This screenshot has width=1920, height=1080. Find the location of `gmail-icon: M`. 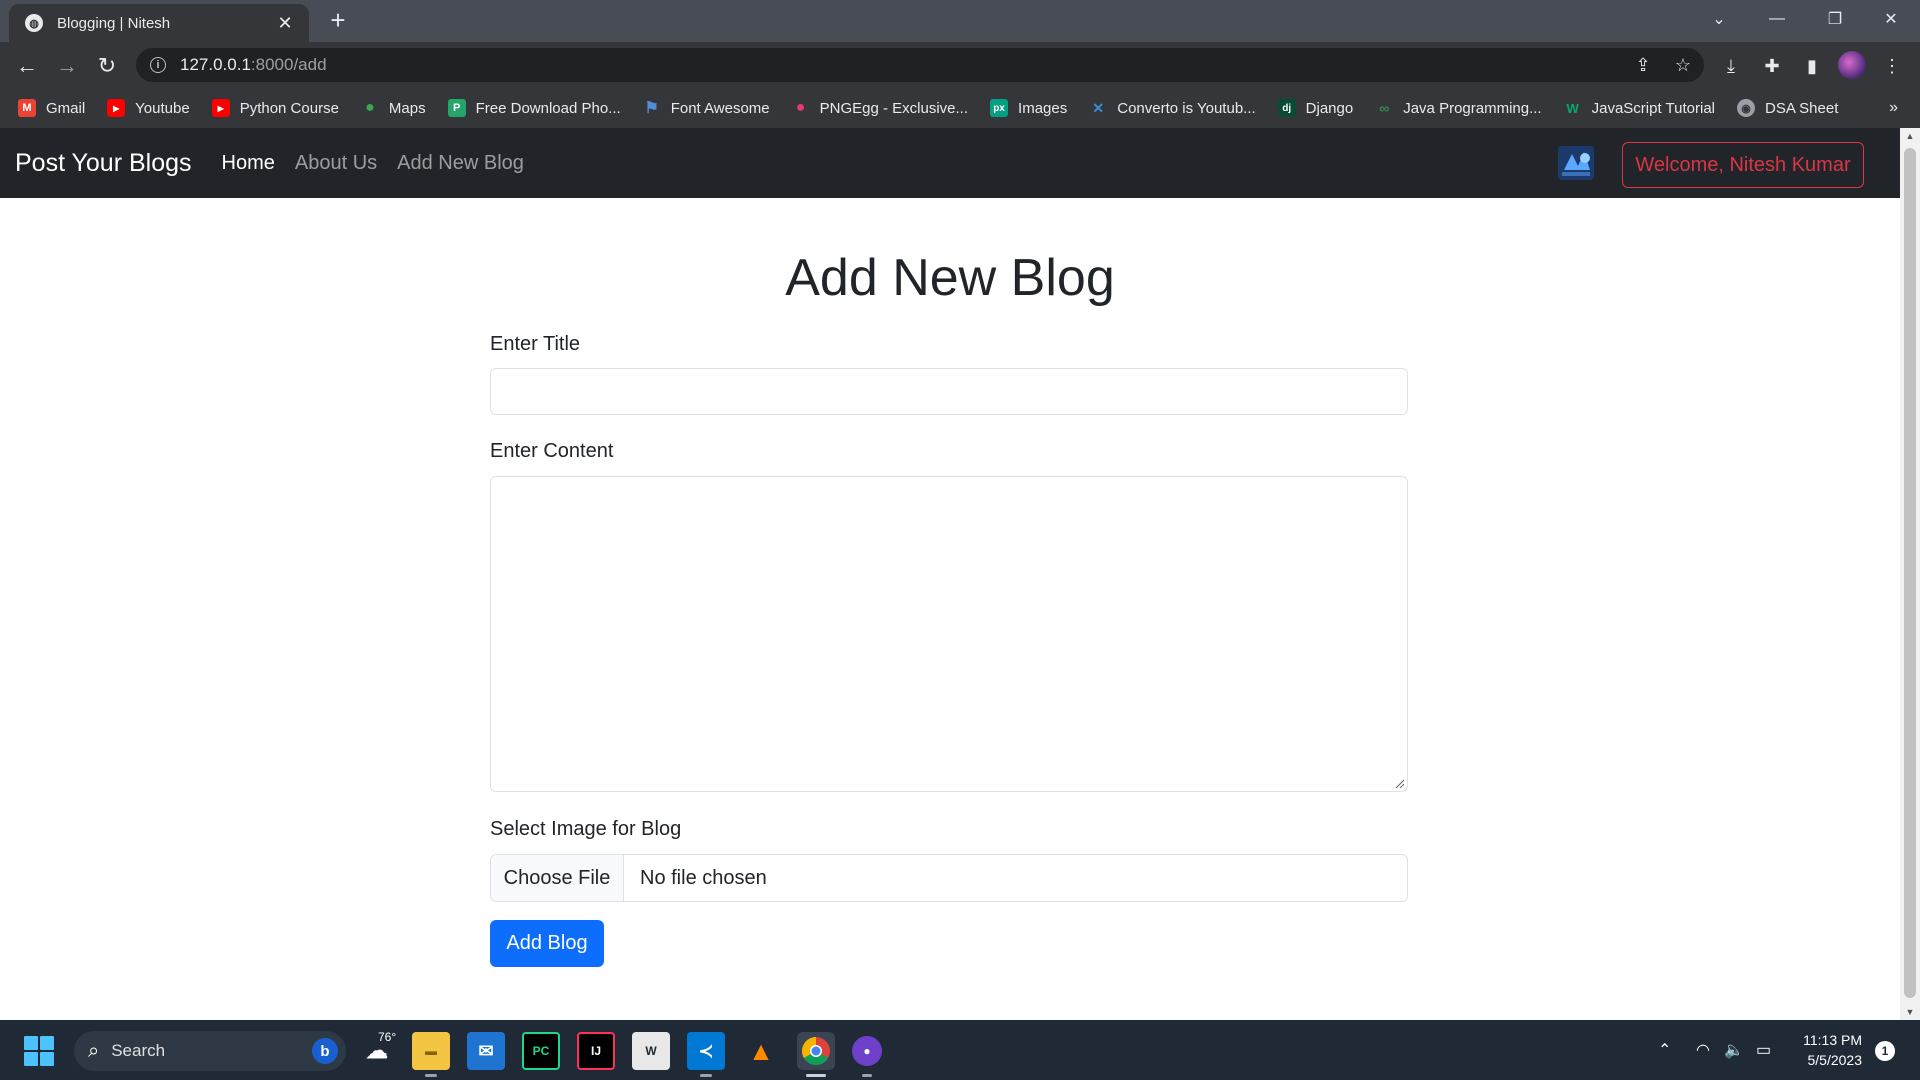

gmail-icon: M is located at coordinates (27, 108).